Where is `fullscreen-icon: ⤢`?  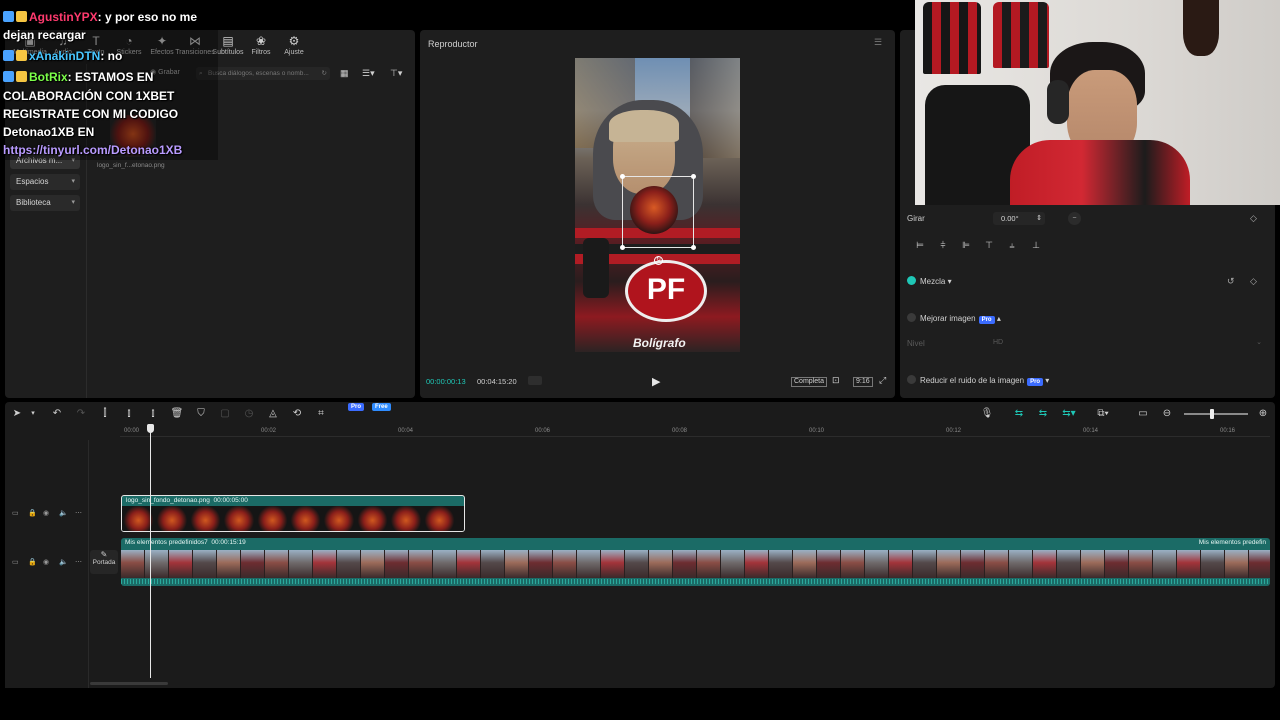 fullscreen-icon: ⤢ is located at coordinates (882, 380).